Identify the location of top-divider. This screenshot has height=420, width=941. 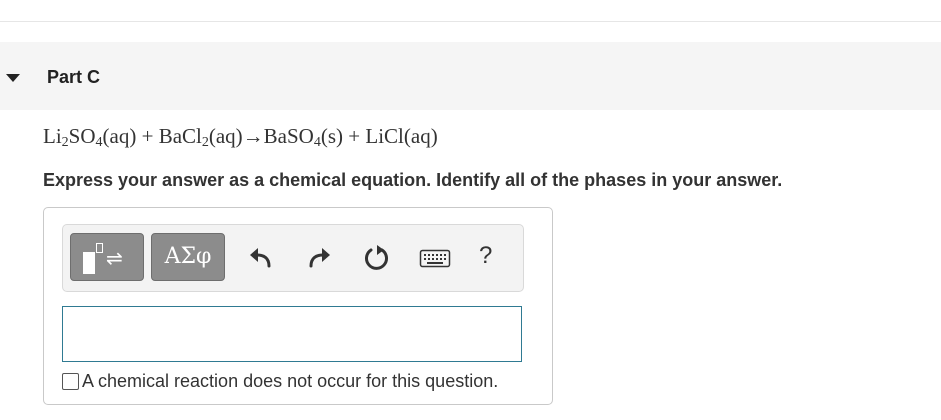
(470, 21).